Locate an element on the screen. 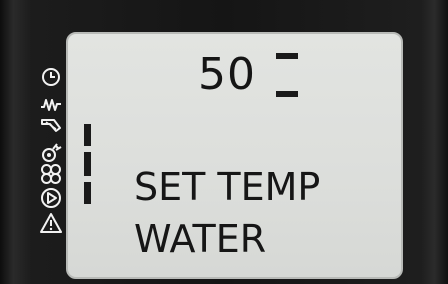 Image resolution: width=448 pixels, height=284 pixels. unit-segment-lower is located at coordinates (287, 94).